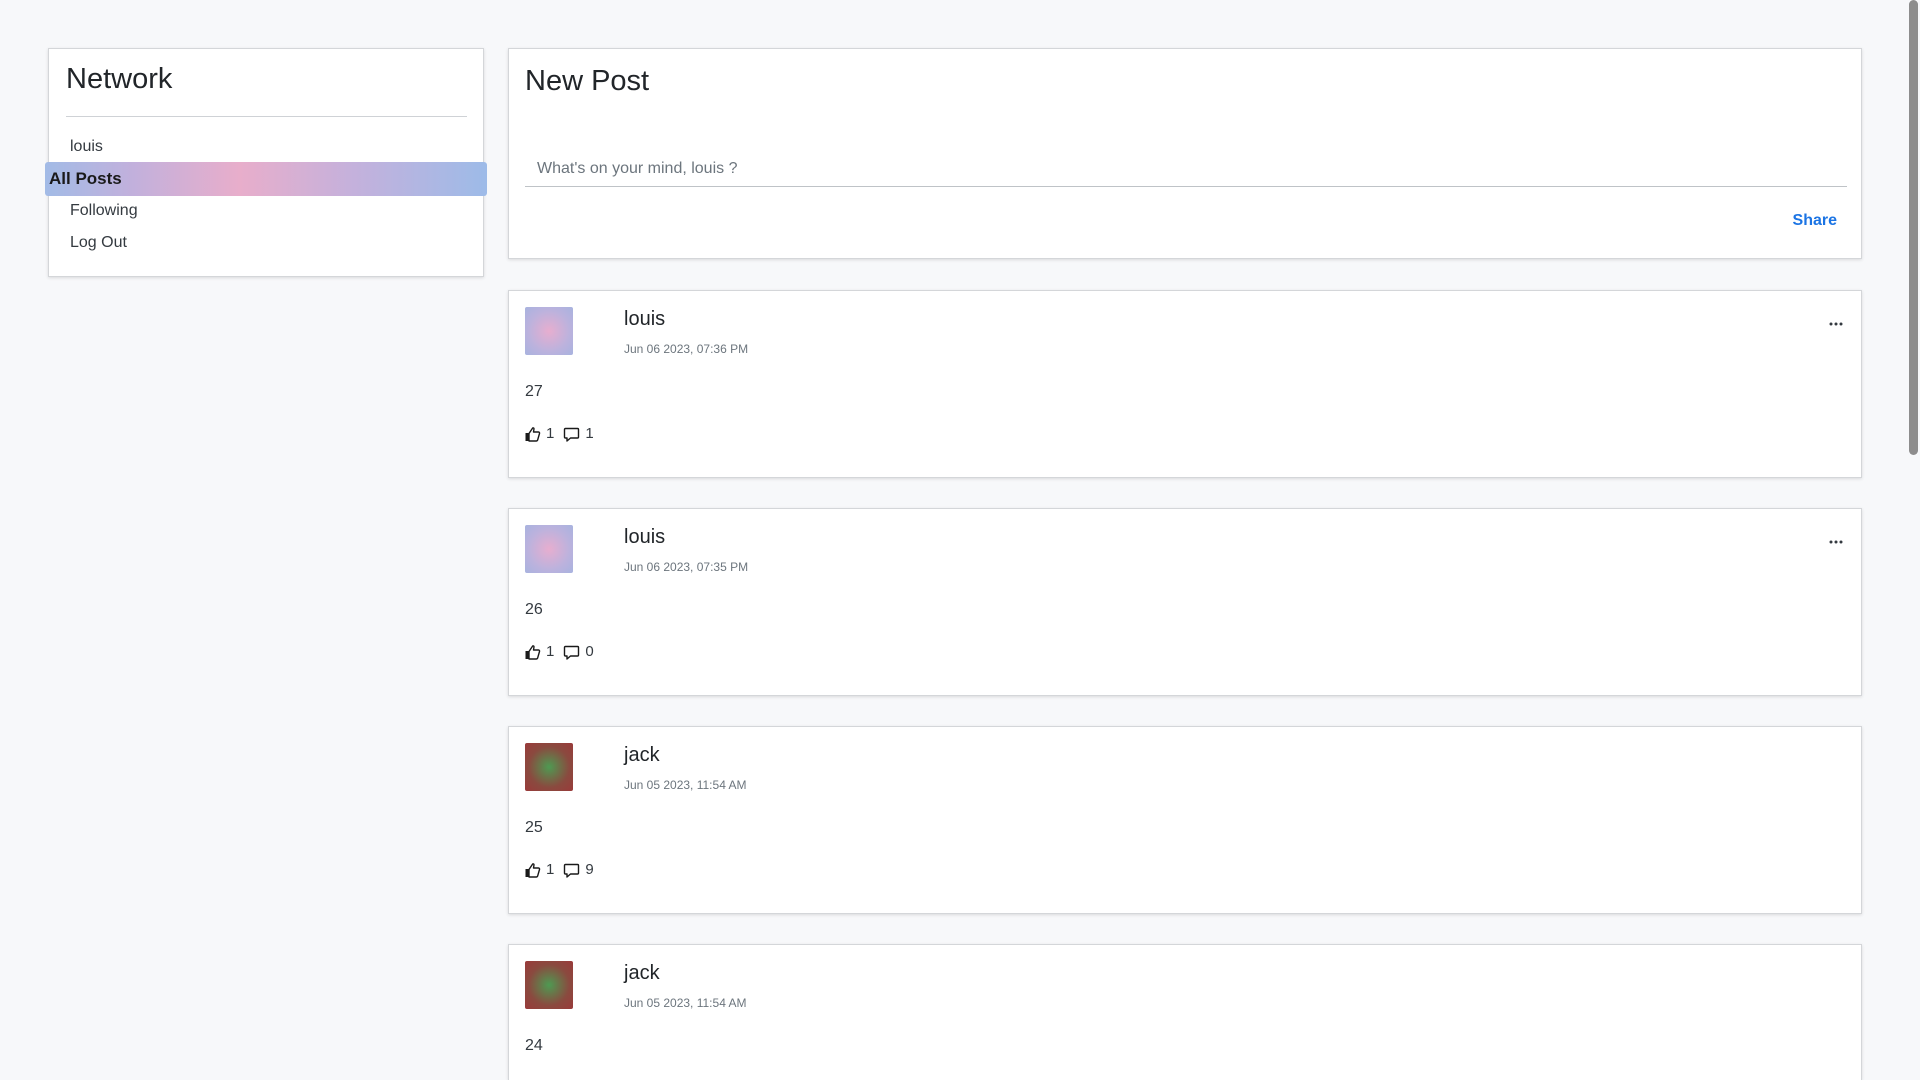 The height and width of the screenshot is (1080, 1920). Describe the element at coordinates (534, 609) in the screenshot. I see `post-content: 26` at that location.